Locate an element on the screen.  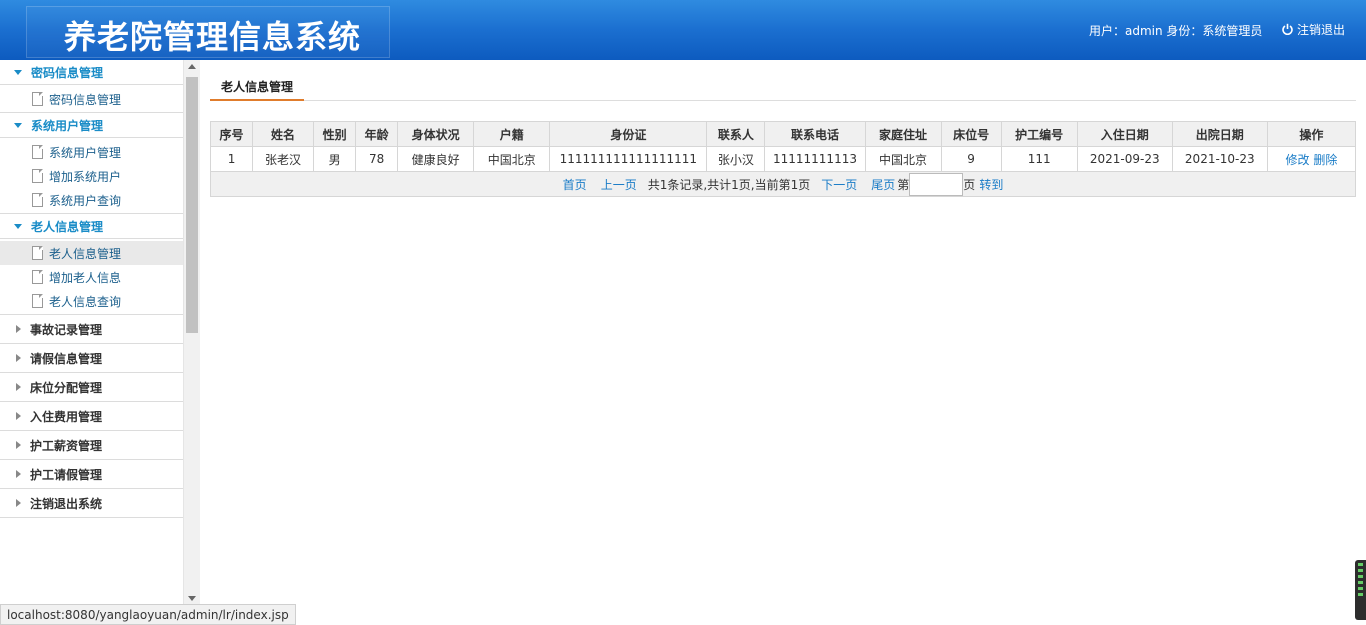
column-header: 入住日期 is located at coordinates (1124, 134).